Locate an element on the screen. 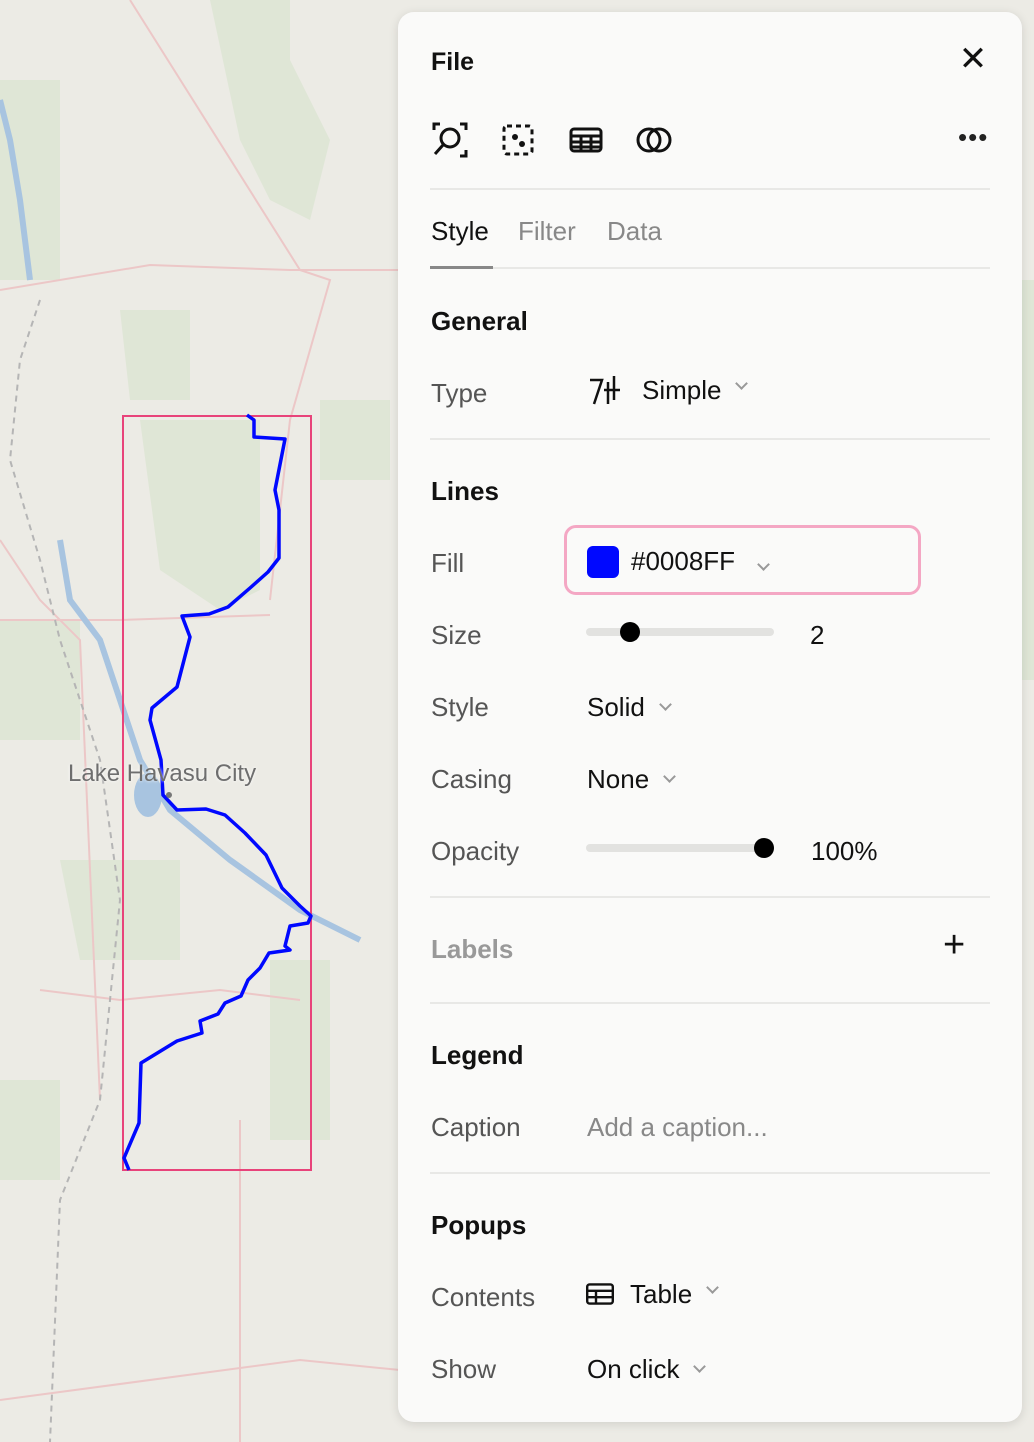 Image resolution: width=1034 pixels, height=1442 pixels. city-label: Lake Havasu City is located at coordinates (162, 773).